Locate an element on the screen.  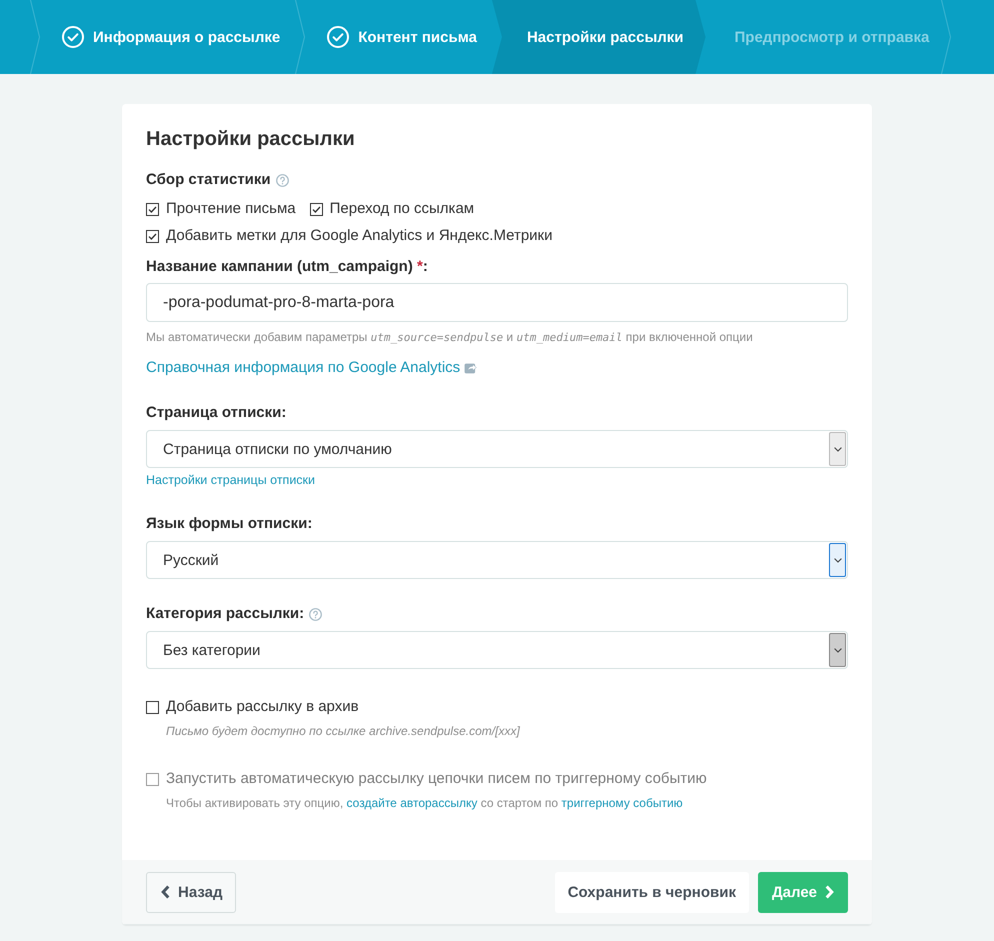
chevron-right-icon is located at coordinates (829, 892).